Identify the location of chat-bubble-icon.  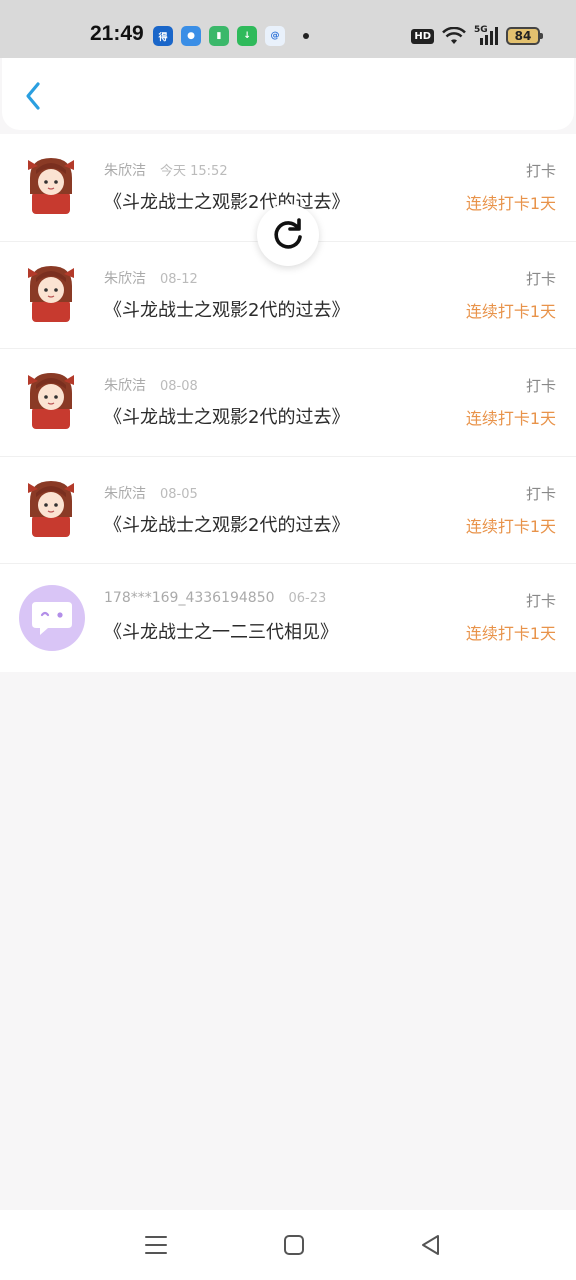
(52, 618).